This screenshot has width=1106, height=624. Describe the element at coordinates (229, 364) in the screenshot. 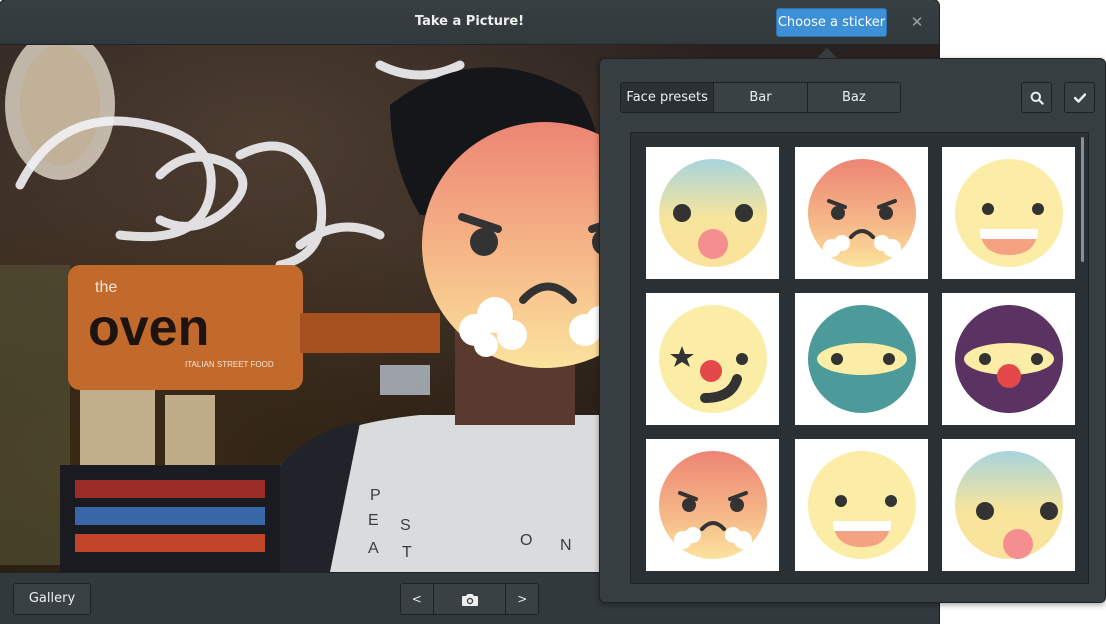

I see `sign-subtitle-text: ITALIAN STREET FOOD` at that location.